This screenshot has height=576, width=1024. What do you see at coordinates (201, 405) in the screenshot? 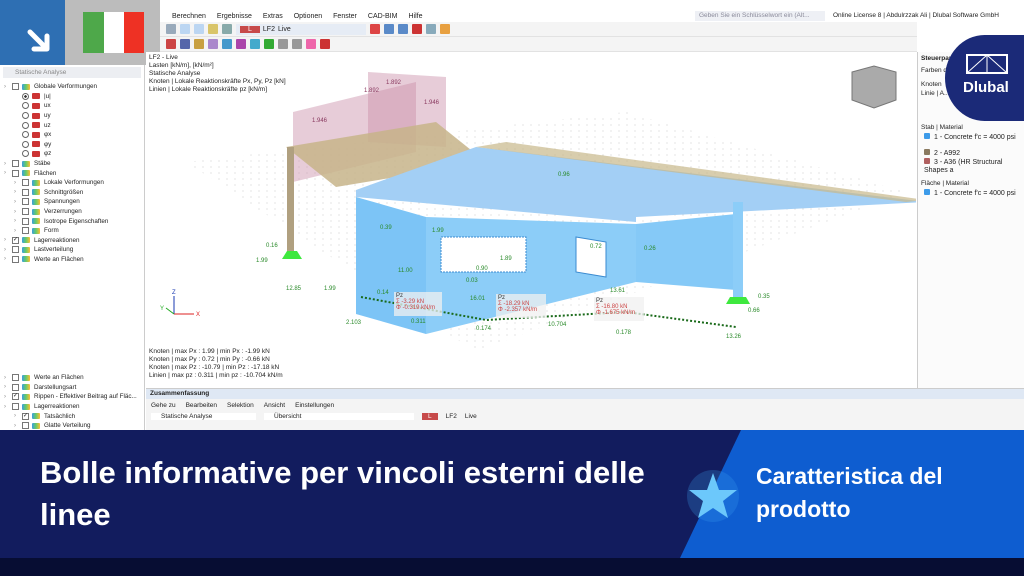
I see `menu-edit: Bearbeiten` at bounding box center [201, 405].